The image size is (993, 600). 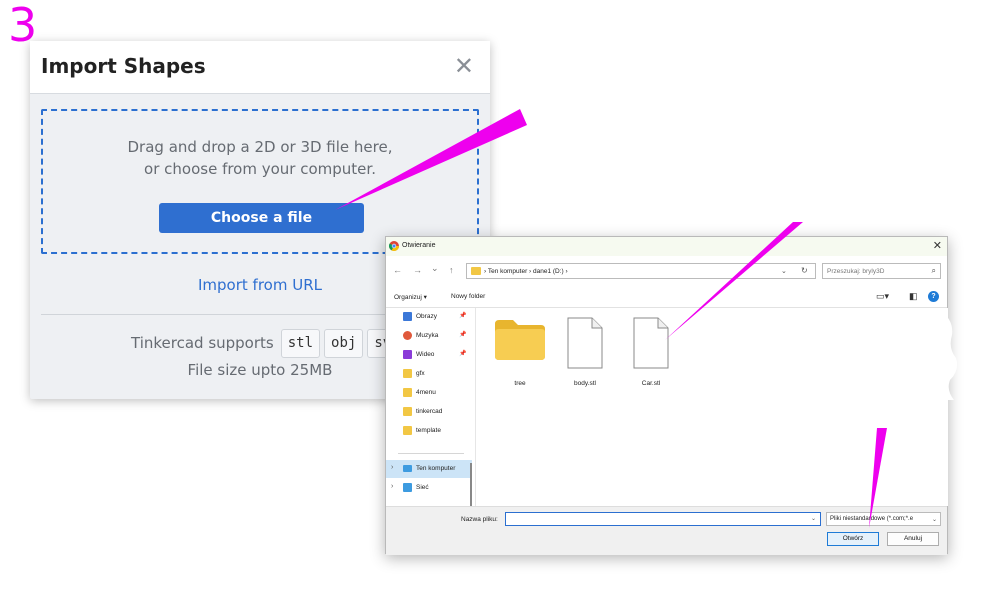 I want to click on dialog-header: Import Shapes ✕, so click(x=260, y=67).